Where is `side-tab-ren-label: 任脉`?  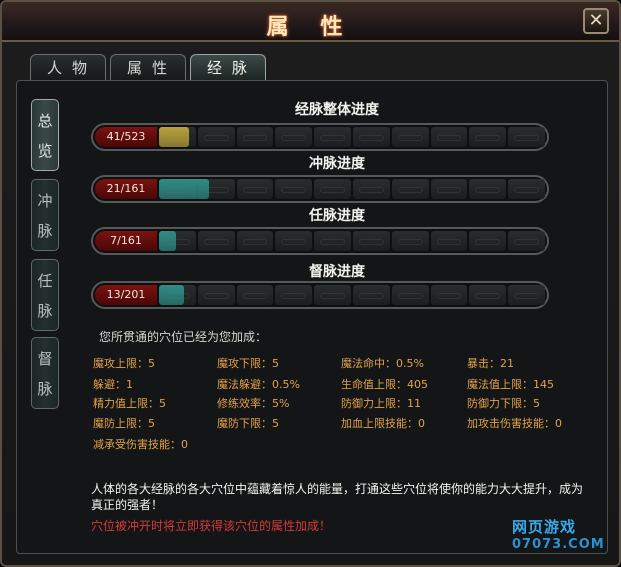
side-tab-ren-label: 任脉 is located at coordinates (45, 296).